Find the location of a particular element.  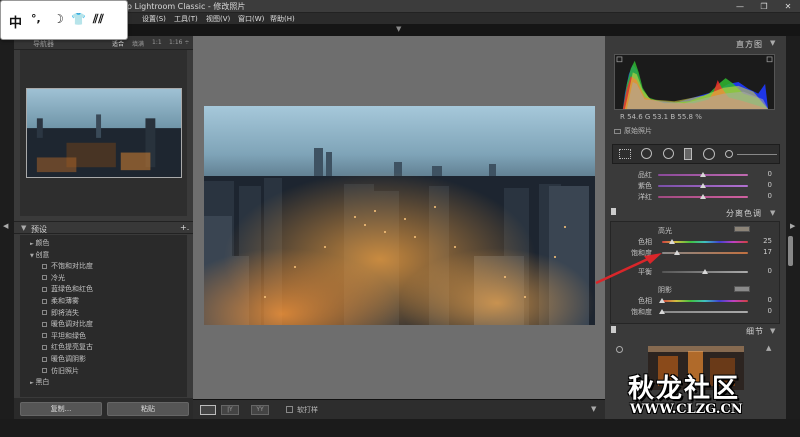

zoom-1-1: 1:1 is located at coordinates (157, 42).